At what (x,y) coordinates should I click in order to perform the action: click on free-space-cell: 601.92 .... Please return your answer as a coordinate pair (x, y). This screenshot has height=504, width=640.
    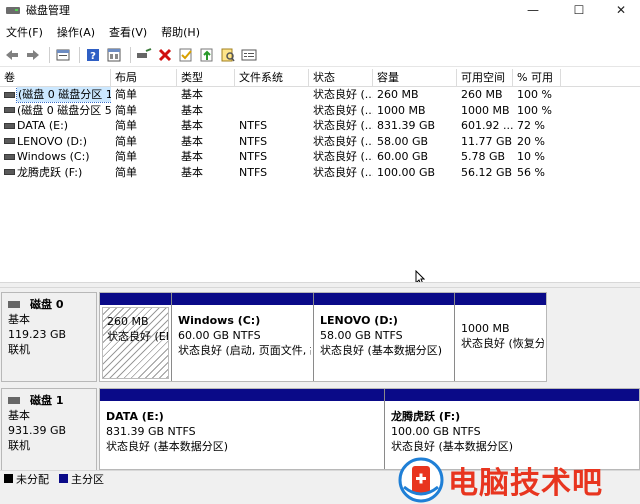
    Looking at the image, I should click on (487, 125).